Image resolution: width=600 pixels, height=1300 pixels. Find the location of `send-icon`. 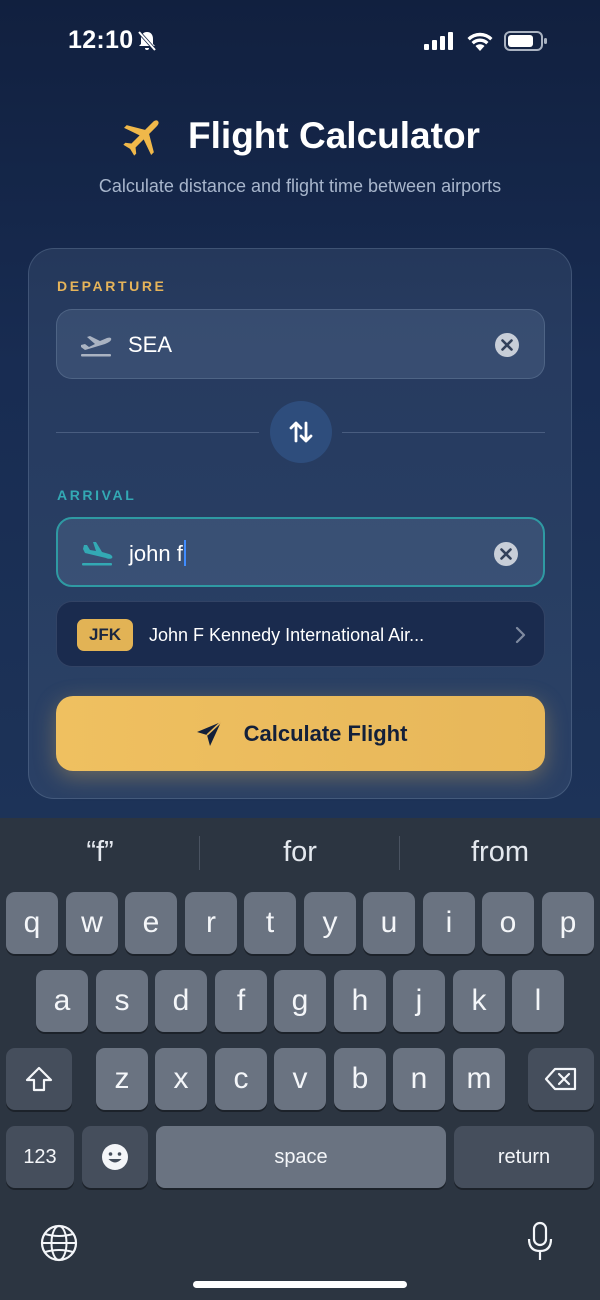

send-icon is located at coordinates (209, 733).